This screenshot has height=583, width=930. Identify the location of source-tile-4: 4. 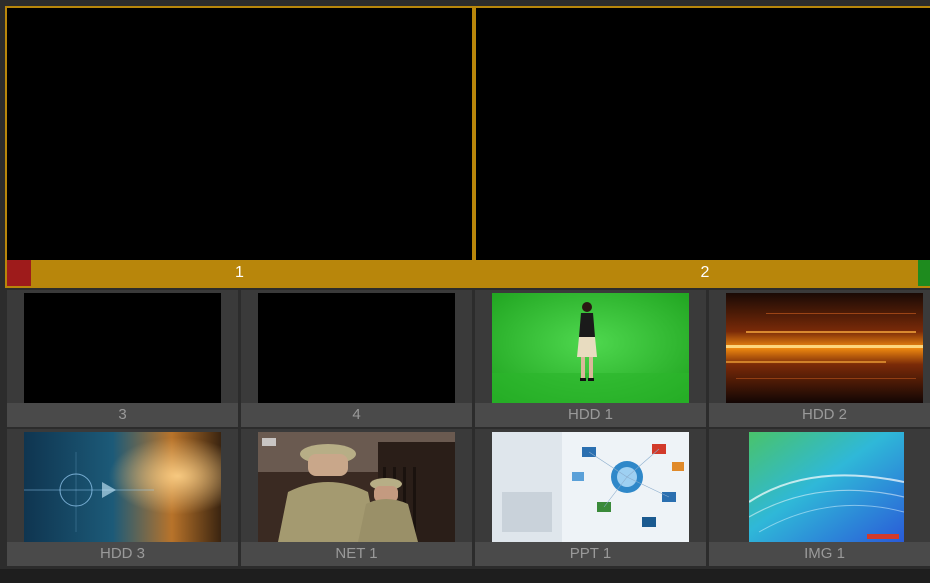
(356, 358).